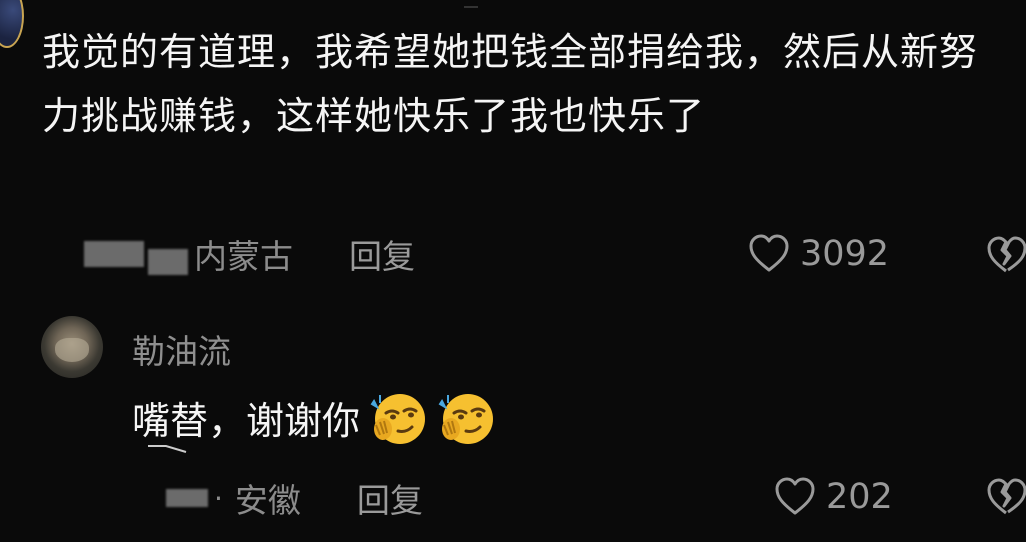 Image resolution: width=1026 pixels, height=542 pixels. I want to click on reply-body: 嘴替，谢谢你, so click(314, 417).